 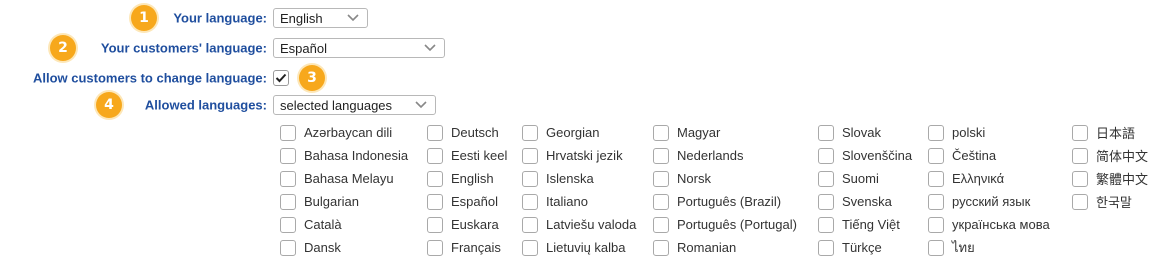 What do you see at coordinates (220, 18) in the screenshot?
I see `your-language-label: Your language:` at bounding box center [220, 18].